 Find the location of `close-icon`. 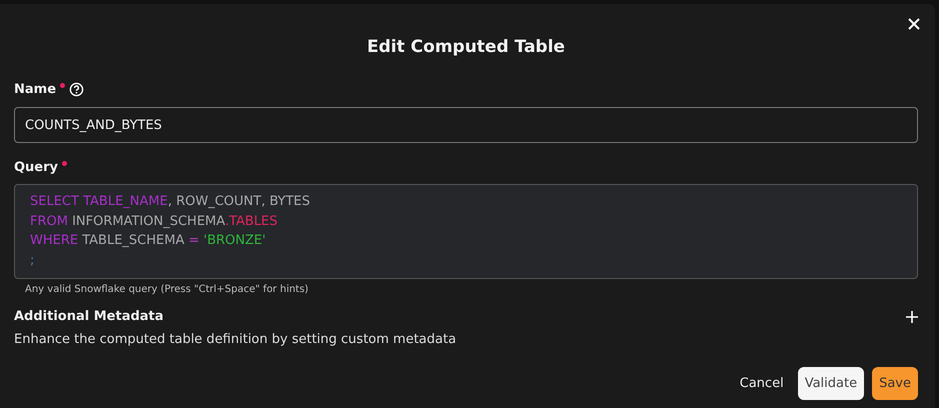

close-icon is located at coordinates (914, 24).